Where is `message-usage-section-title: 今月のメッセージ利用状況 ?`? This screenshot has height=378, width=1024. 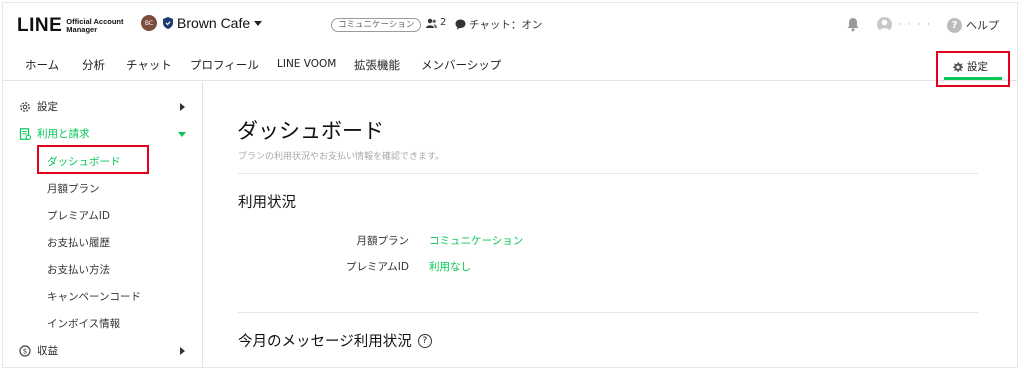
message-usage-section-title: 今月のメッセージ利用状況 ? is located at coordinates (335, 340).